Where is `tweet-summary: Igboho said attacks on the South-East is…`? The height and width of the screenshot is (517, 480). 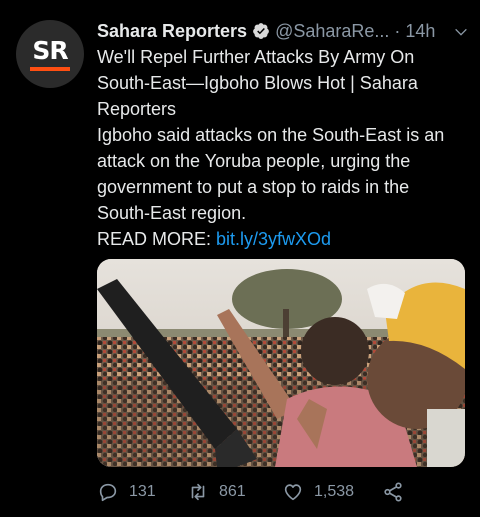 tweet-summary: Igboho said attacks on the South-East is… is located at coordinates (271, 174).